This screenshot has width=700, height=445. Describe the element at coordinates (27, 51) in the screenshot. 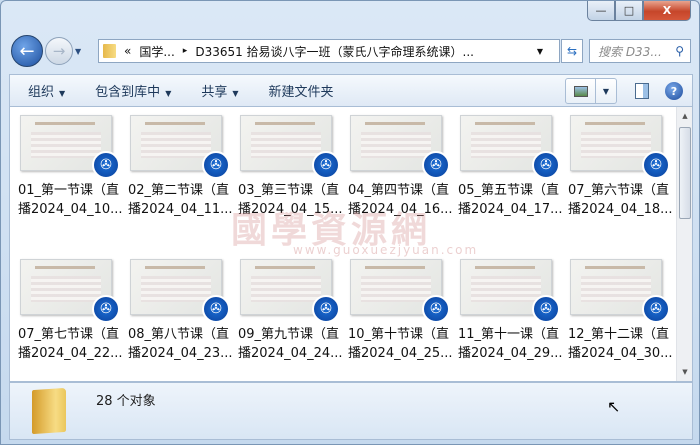

I see `back-button: ←` at that location.